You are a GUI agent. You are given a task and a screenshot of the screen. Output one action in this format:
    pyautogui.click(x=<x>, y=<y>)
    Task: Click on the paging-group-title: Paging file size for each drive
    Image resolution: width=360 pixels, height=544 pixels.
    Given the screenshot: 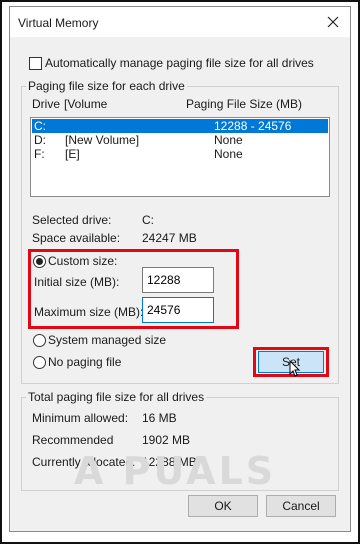 What is the action you would take?
    pyautogui.click(x=106, y=86)
    